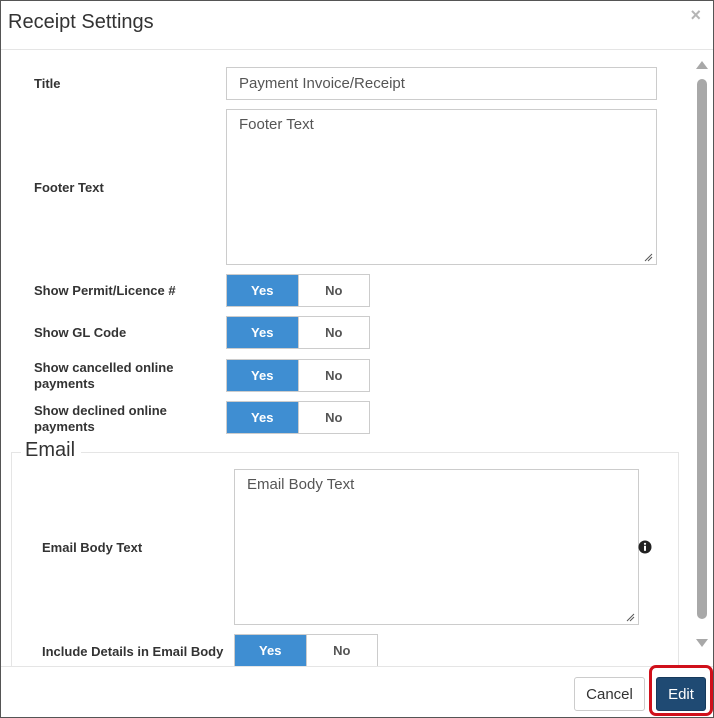 The image size is (714, 718). What do you see at coordinates (681, 690) in the screenshot?
I see `edit-button-highlight` at bounding box center [681, 690].